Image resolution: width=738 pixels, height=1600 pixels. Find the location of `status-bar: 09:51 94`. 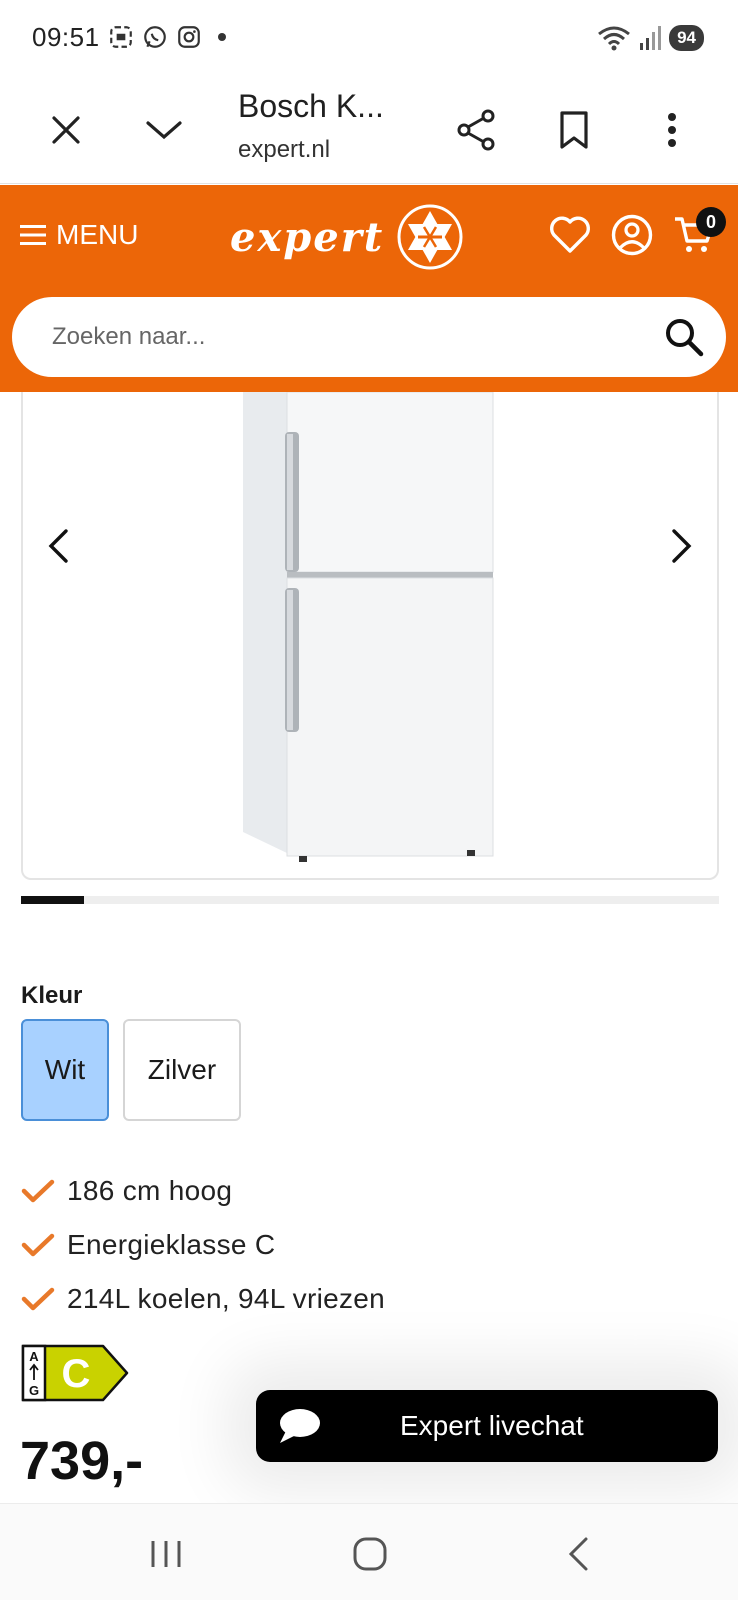

status-bar: 09:51 94 is located at coordinates (369, 39).